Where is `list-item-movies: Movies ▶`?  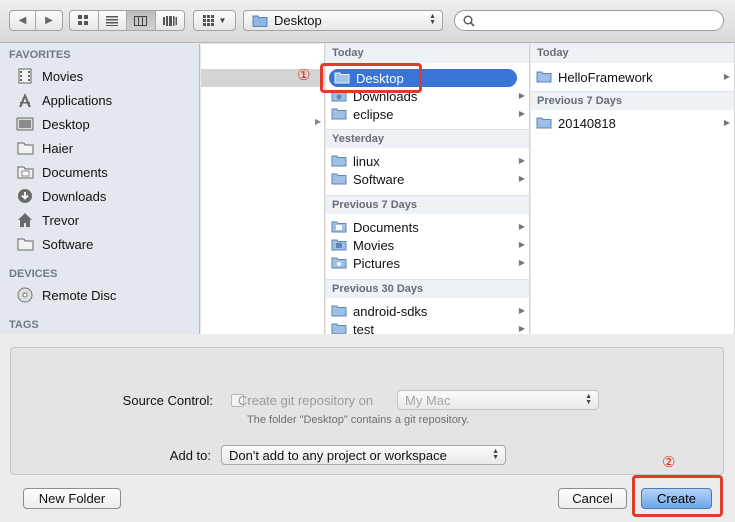 list-item-movies: Movies ▶ is located at coordinates (427, 245).